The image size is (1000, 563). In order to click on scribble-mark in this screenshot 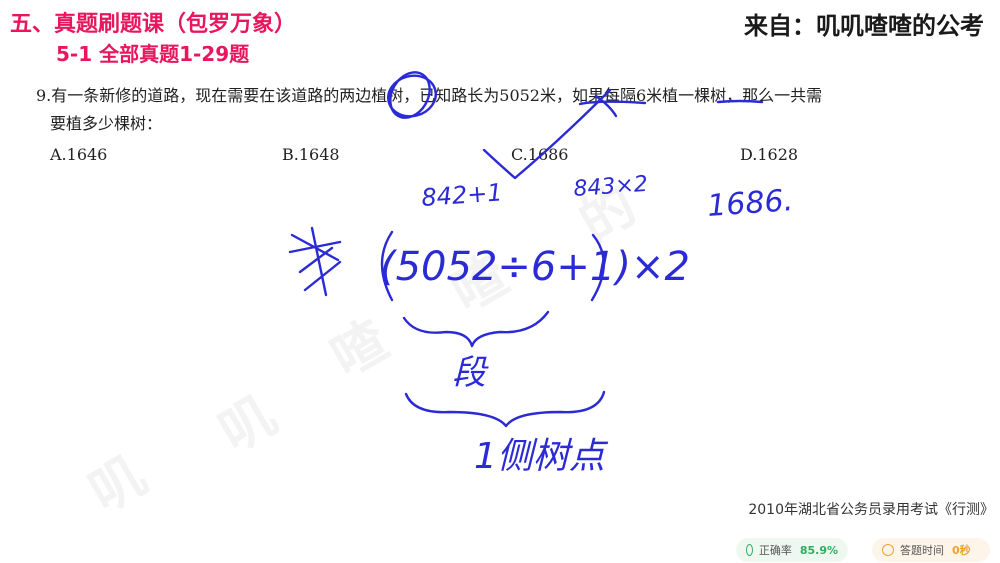, I will do `click(315, 261)`.